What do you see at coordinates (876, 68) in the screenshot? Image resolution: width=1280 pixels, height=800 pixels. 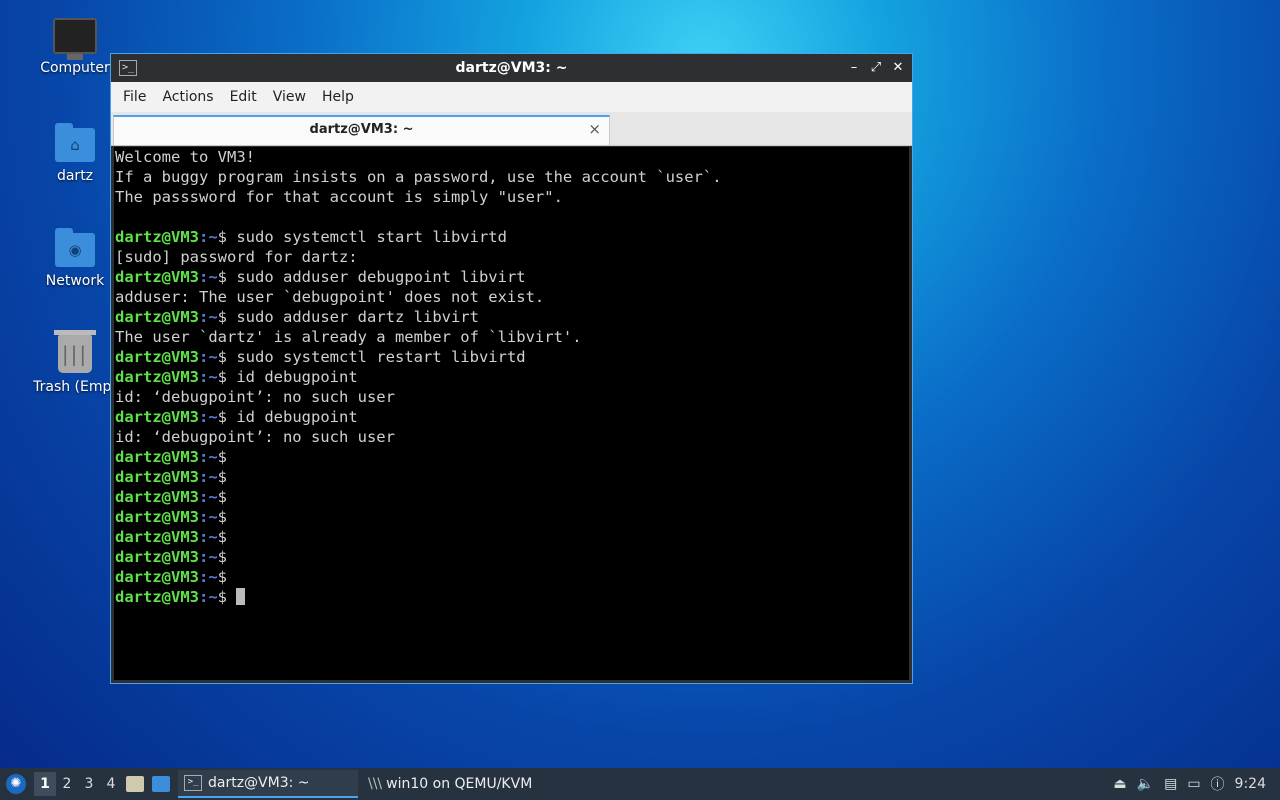 I see `maximize-button: ⤢` at bounding box center [876, 68].